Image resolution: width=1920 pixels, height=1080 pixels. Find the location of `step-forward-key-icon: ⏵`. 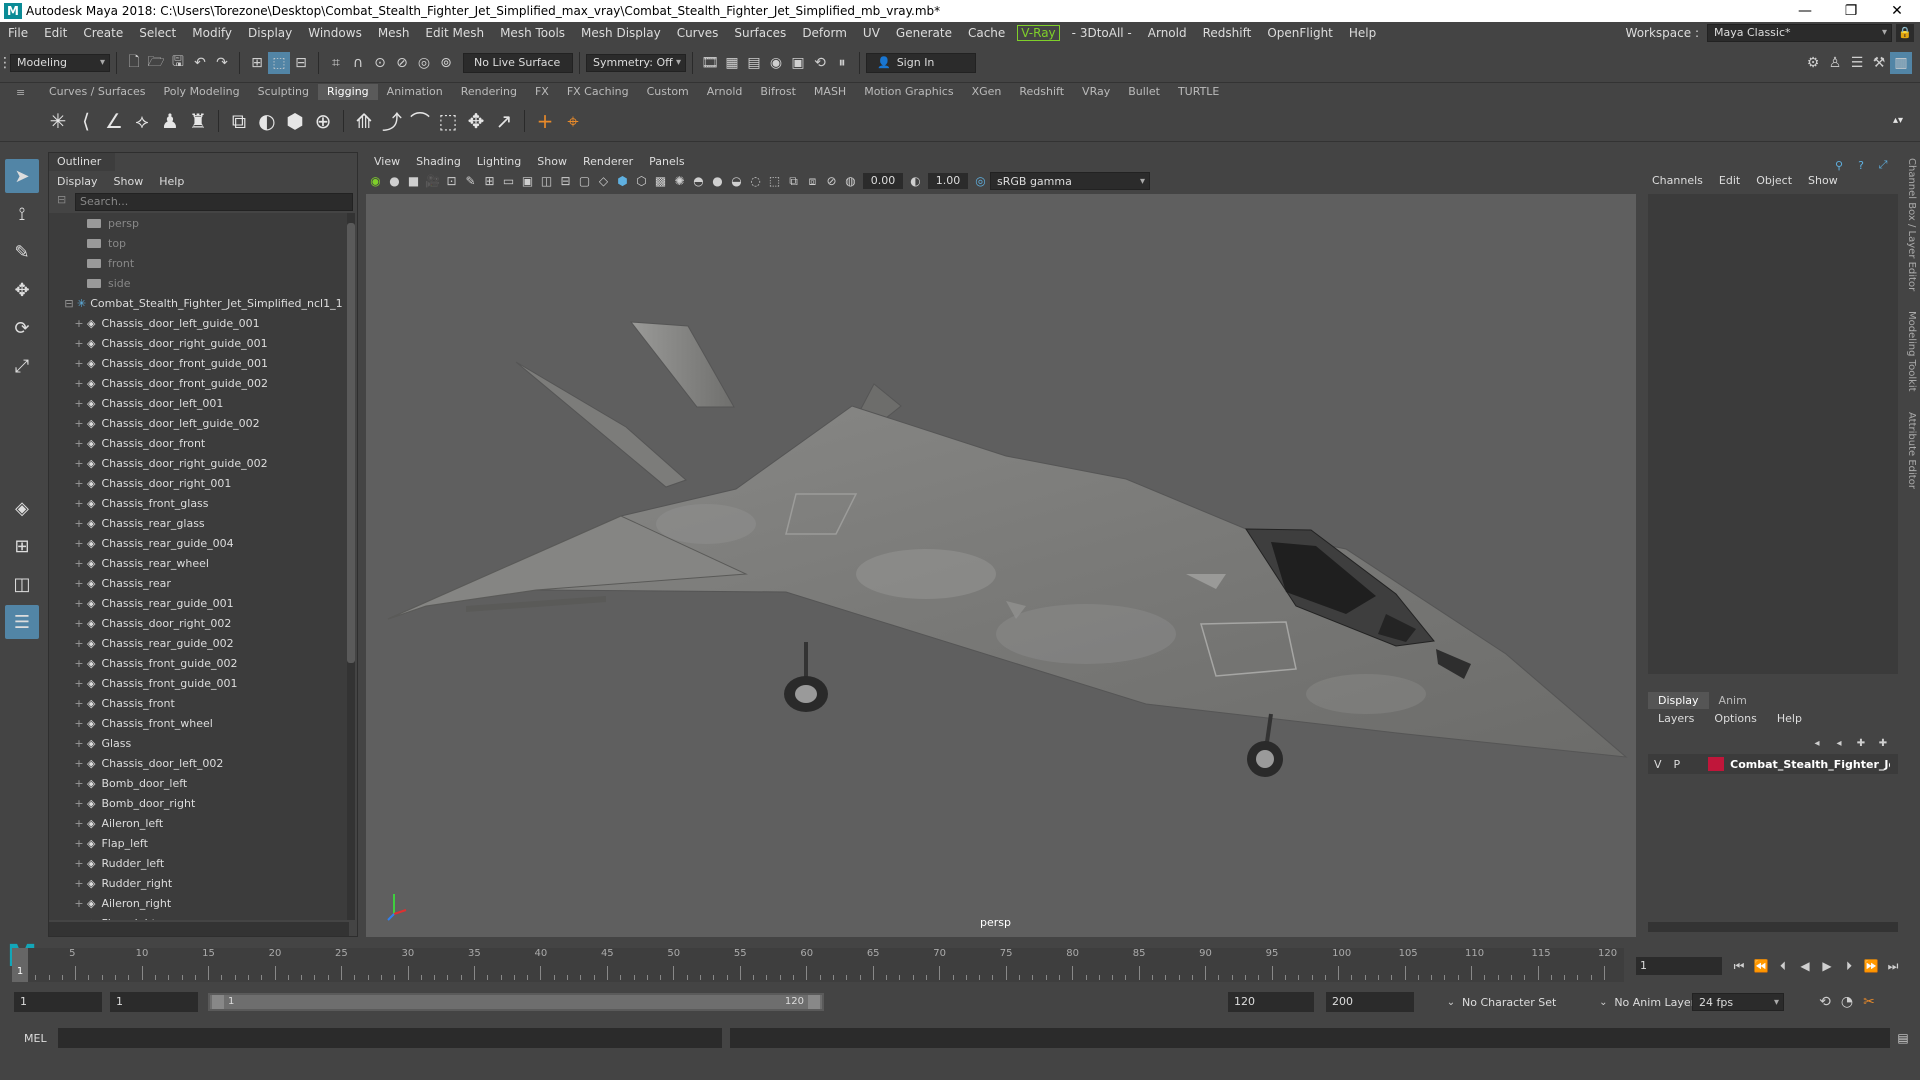

step-forward-key-icon: ⏵ is located at coordinates (1849, 966).